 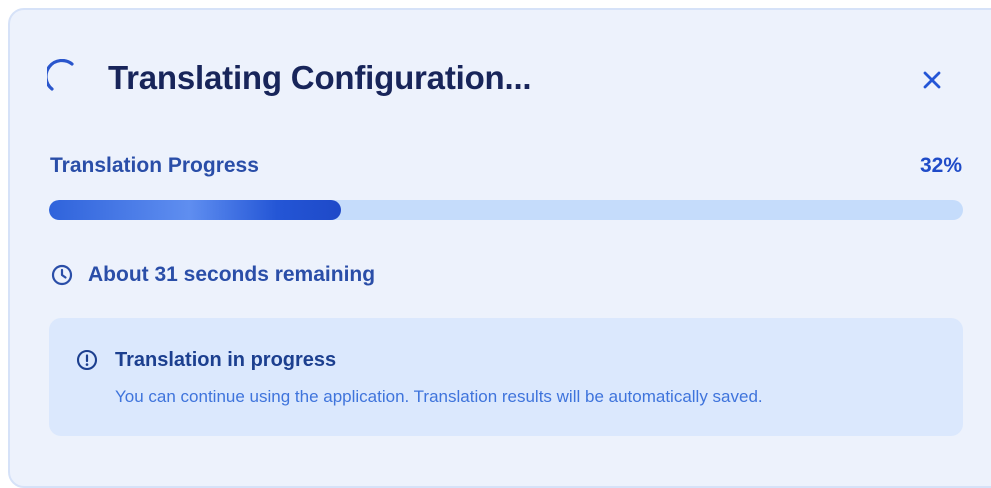 I want to click on notice-title: Translation in progress, so click(x=226, y=360).